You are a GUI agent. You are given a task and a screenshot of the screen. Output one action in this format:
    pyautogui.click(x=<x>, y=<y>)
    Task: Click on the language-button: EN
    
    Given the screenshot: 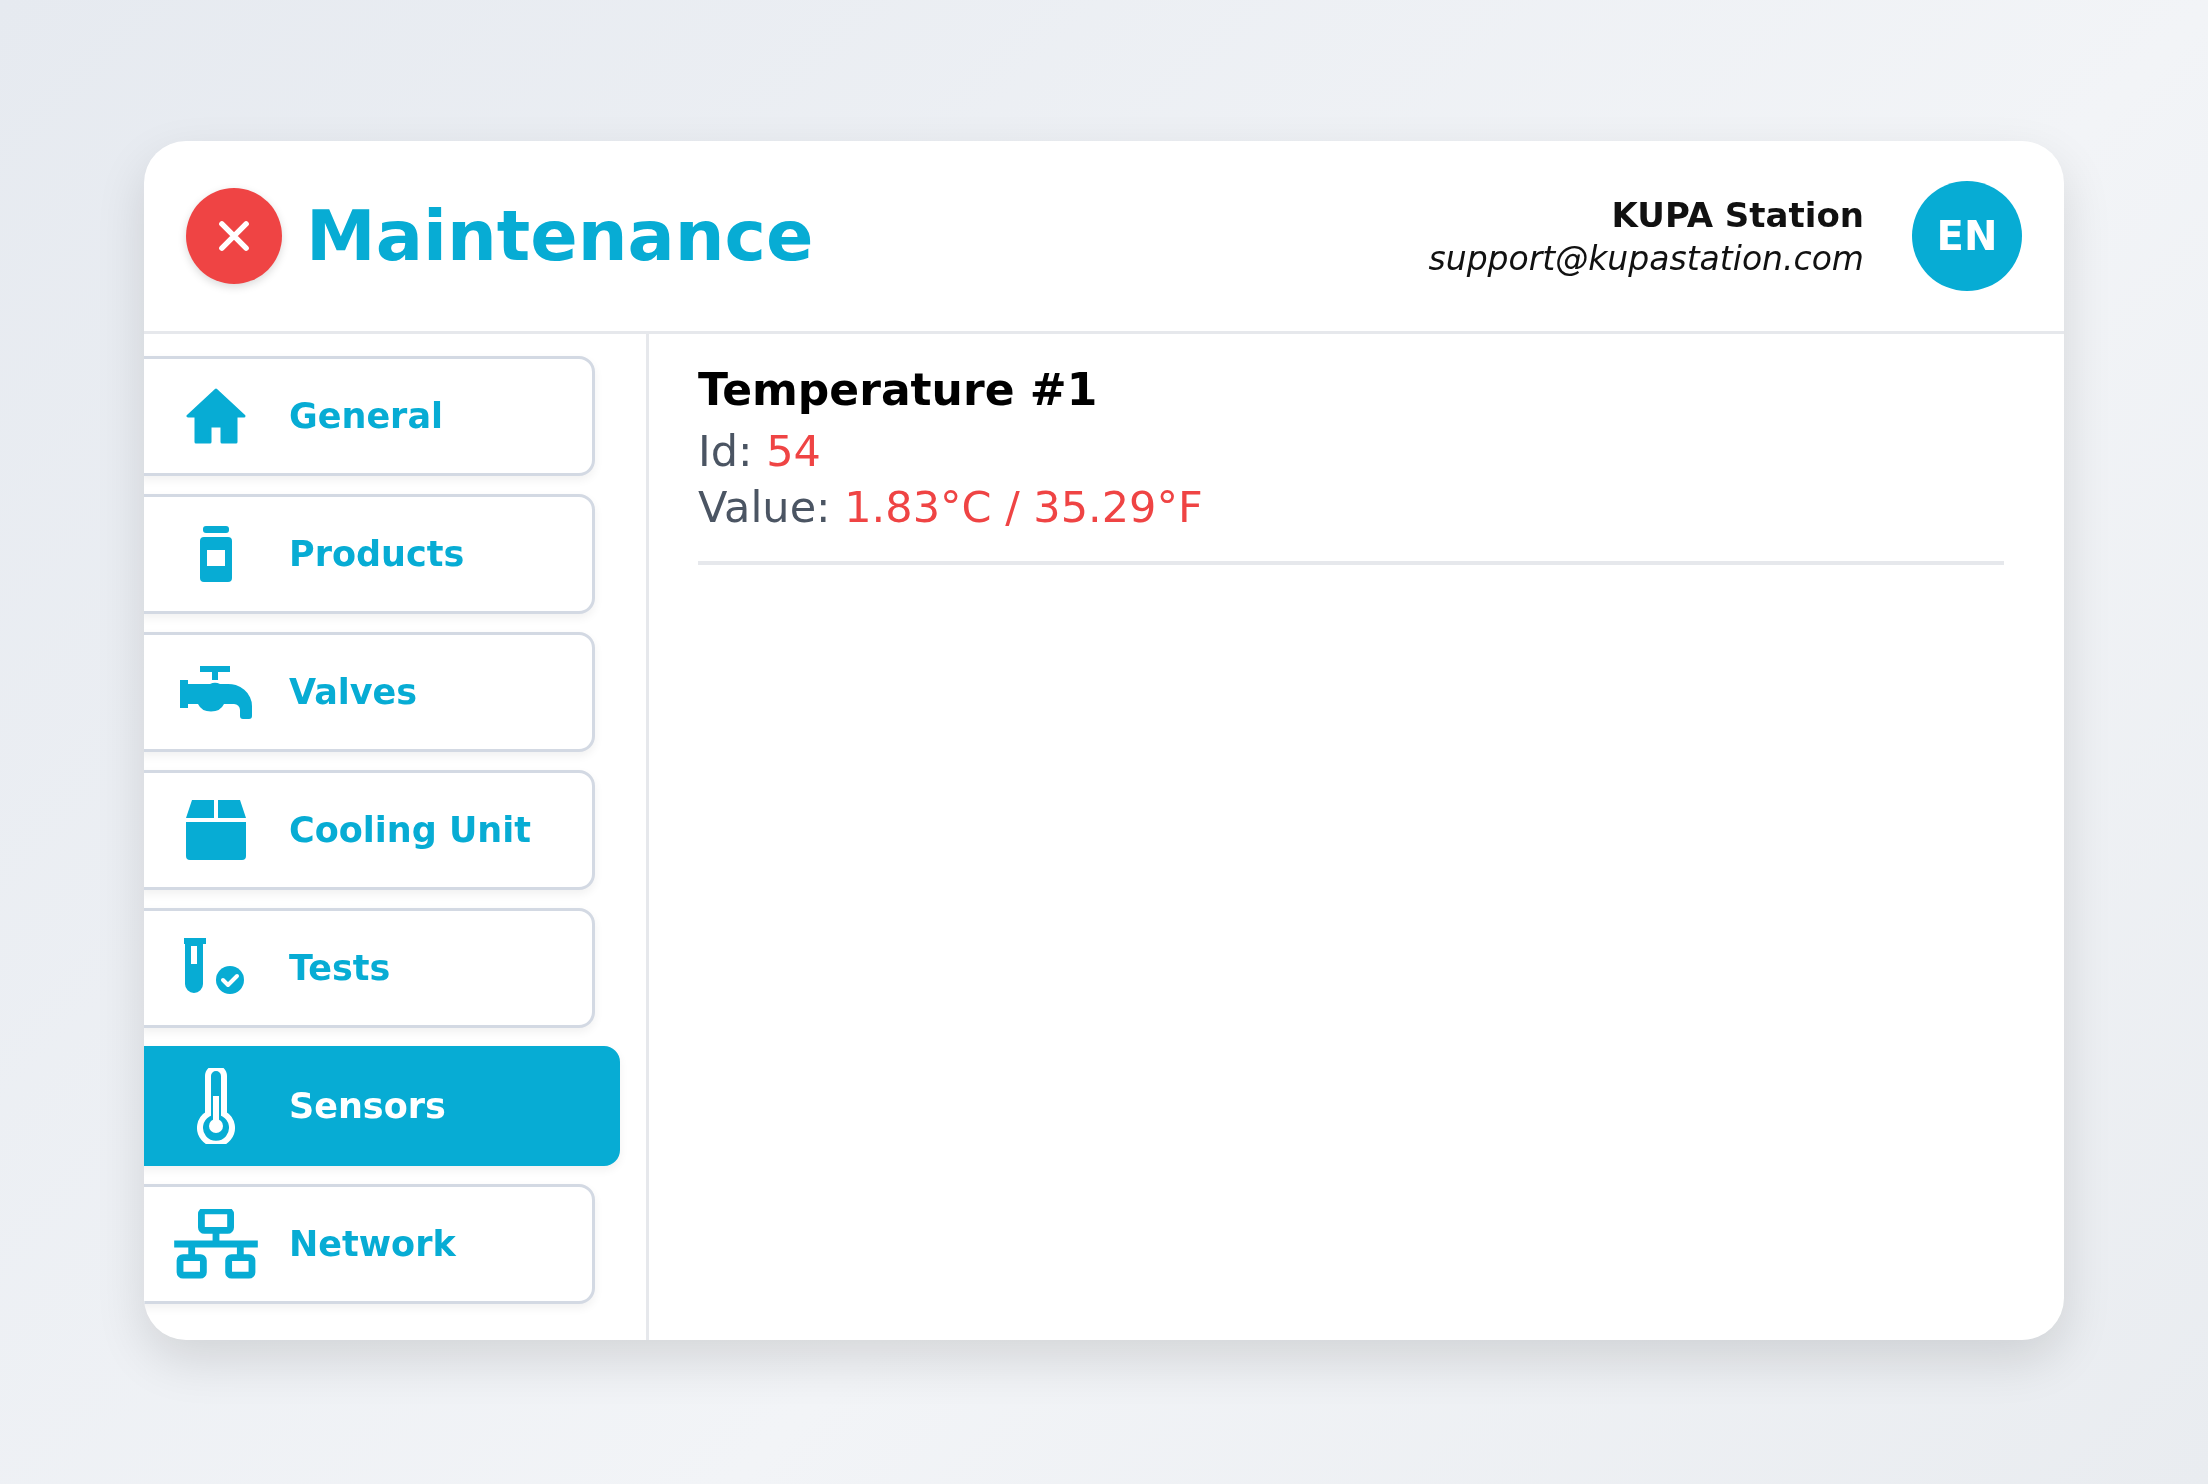 What is the action you would take?
    pyautogui.click(x=1967, y=236)
    